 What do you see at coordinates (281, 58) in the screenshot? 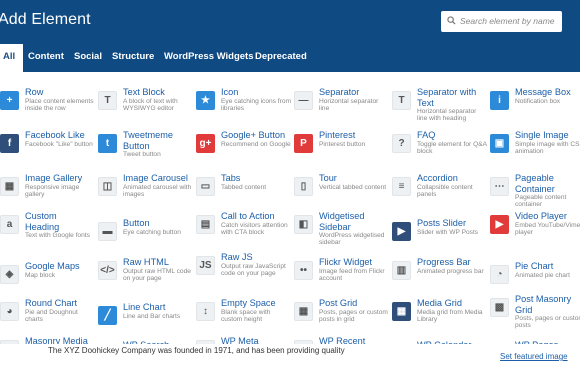
I see `tab-deprecated: Deprecated` at bounding box center [281, 58].